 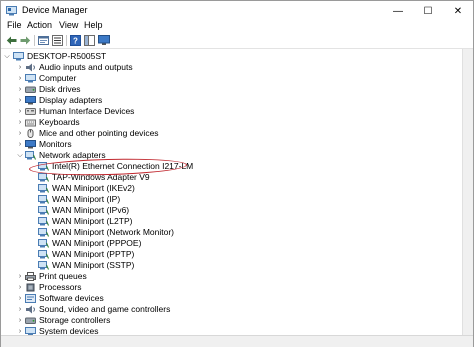 What do you see at coordinates (68, 25) in the screenshot?
I see `menu-view: View` at bounding box center [68, 25].